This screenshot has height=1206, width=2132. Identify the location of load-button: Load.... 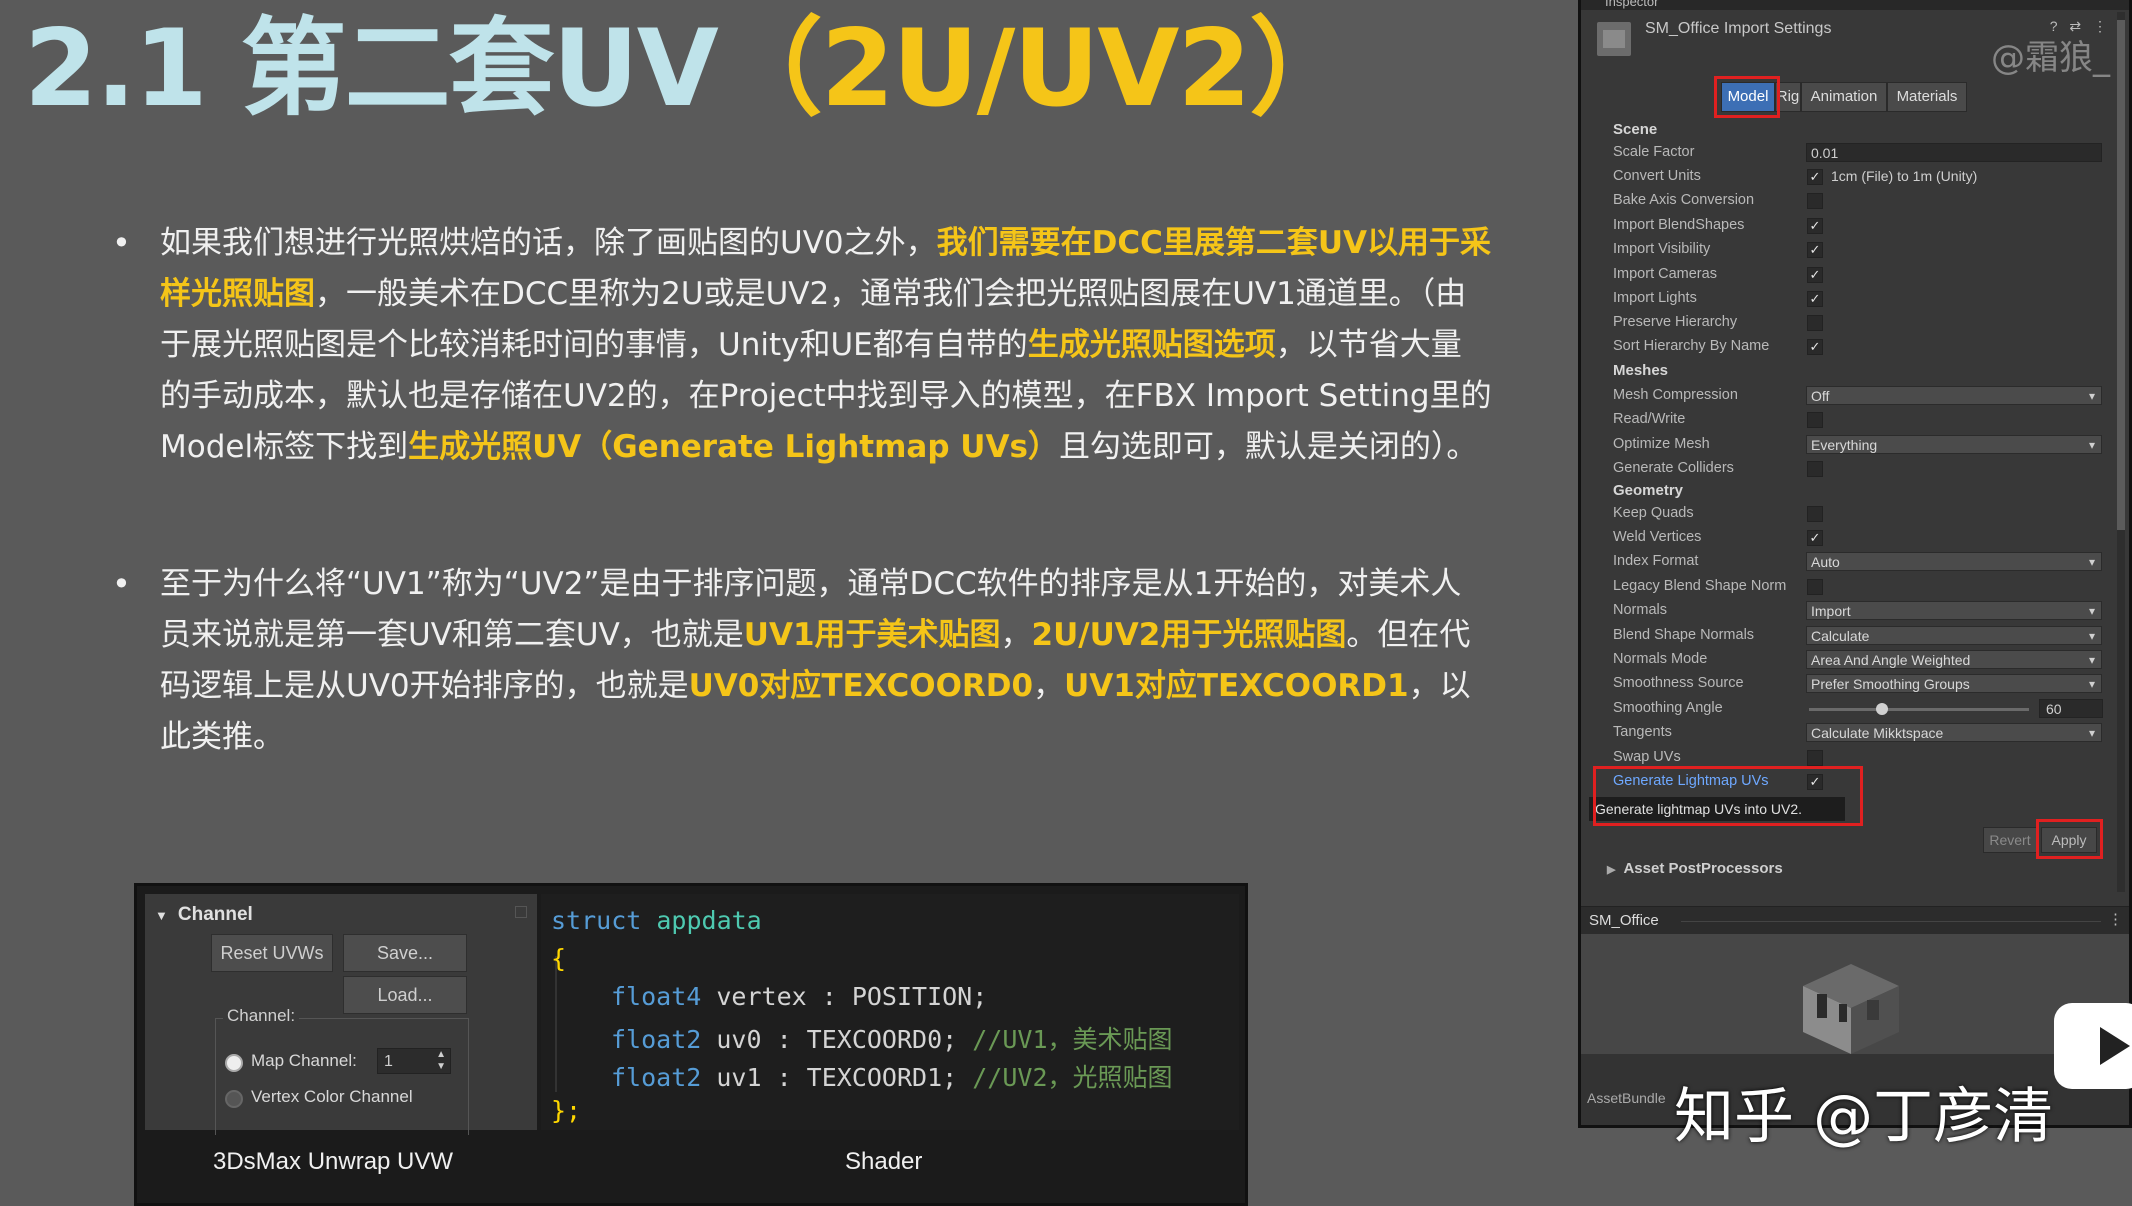
(405, 995).